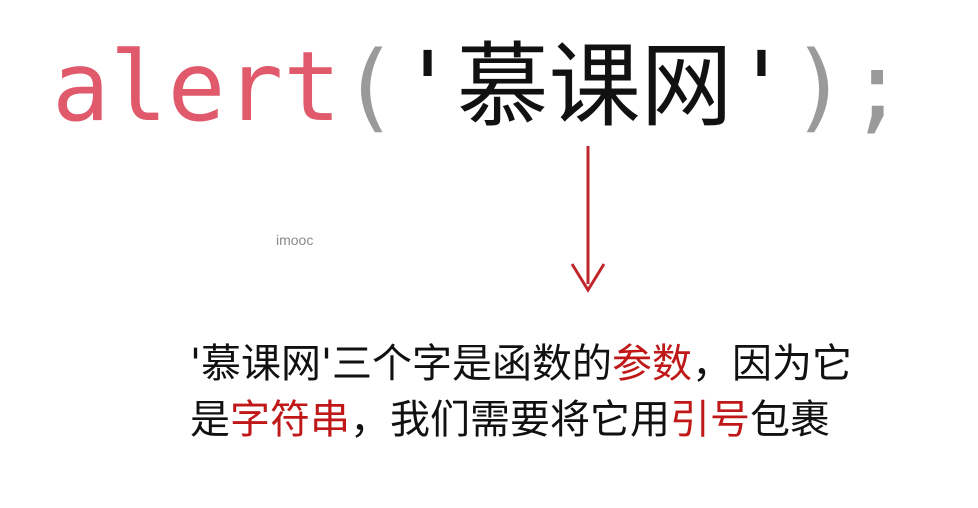 The width and height of the screenshot is (978, 508). Describe the element at coordinates (427, 87) in the screenshot. I see `open-quote: '` at that location.